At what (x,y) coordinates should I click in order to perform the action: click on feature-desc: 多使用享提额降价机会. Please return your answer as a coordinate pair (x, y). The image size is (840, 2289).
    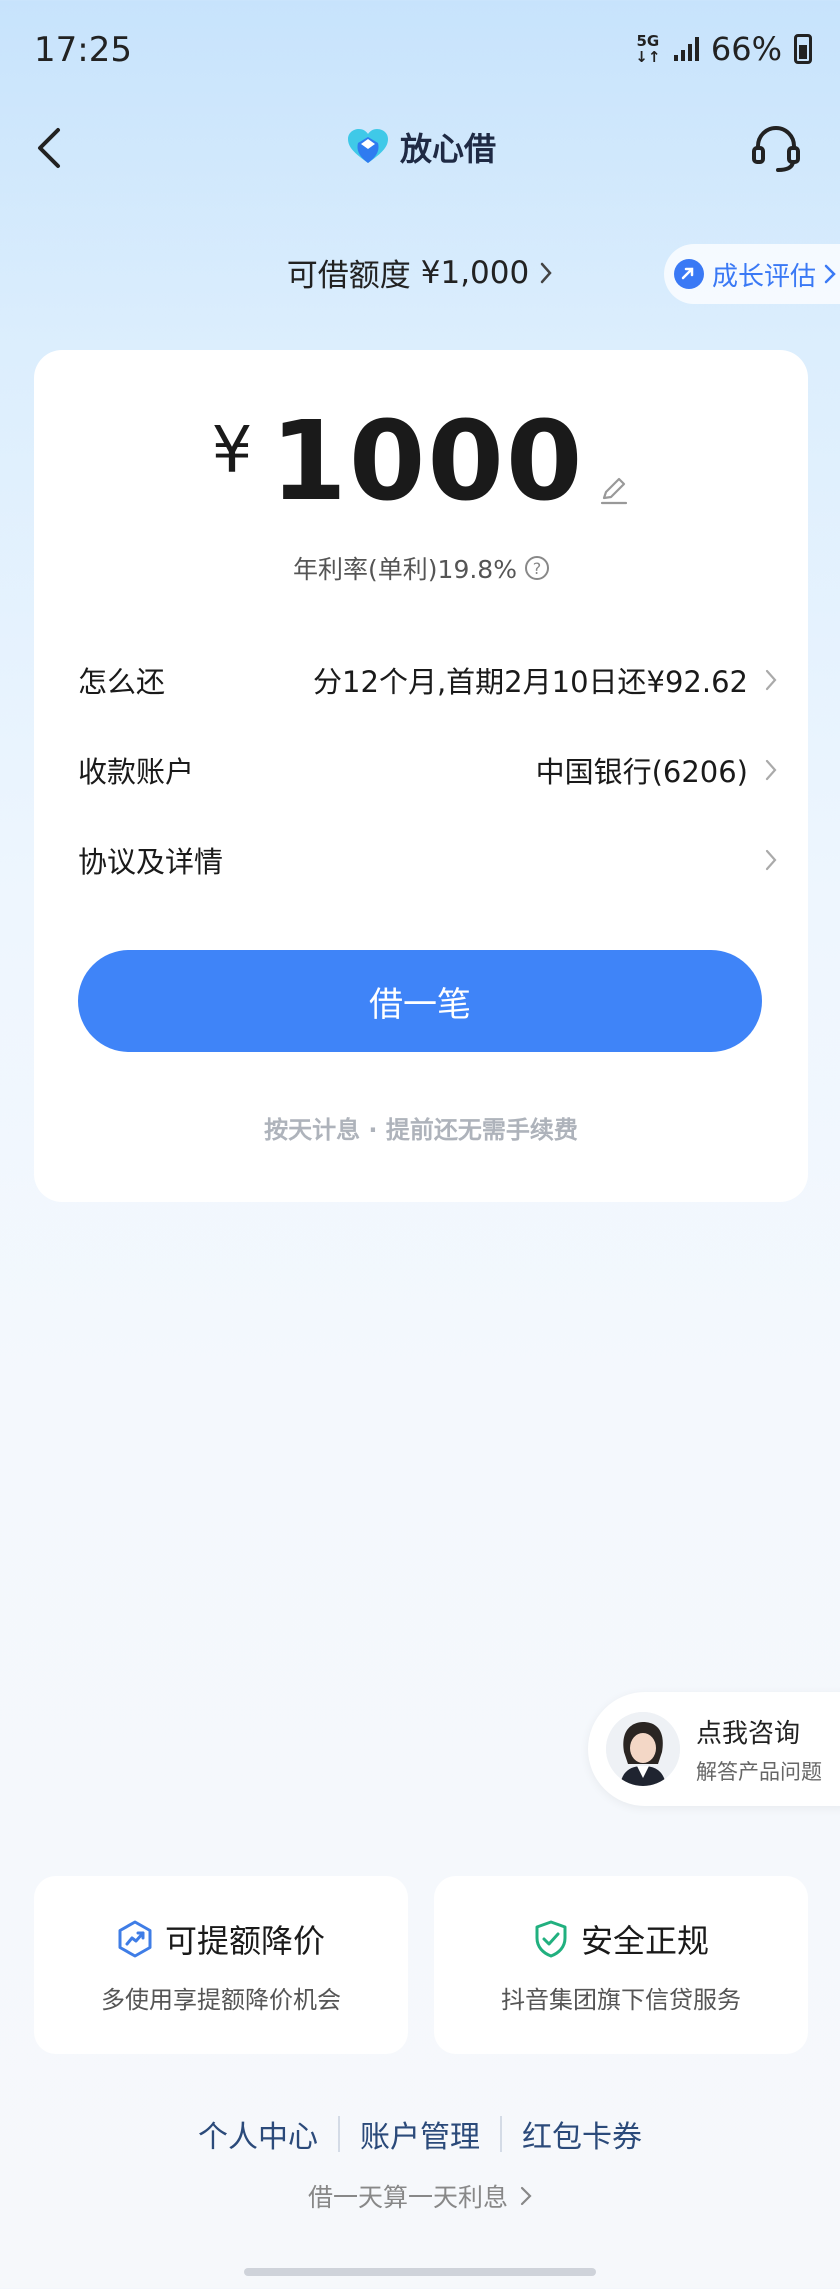
    Looking at the image, I should click on (221, 2000).